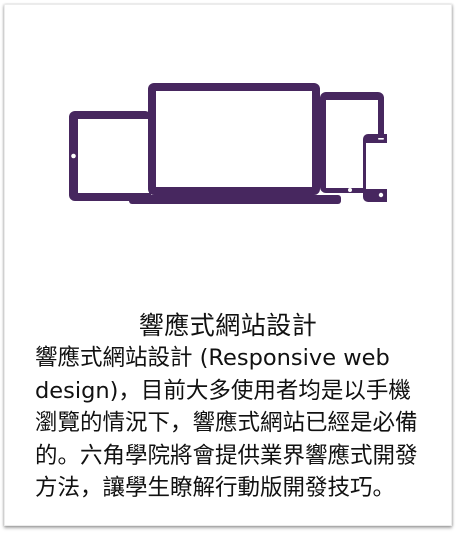 The height and width of the screenshot is (535, 460). I want to click on card-title: 響應式網站設計, so click(228, 325).